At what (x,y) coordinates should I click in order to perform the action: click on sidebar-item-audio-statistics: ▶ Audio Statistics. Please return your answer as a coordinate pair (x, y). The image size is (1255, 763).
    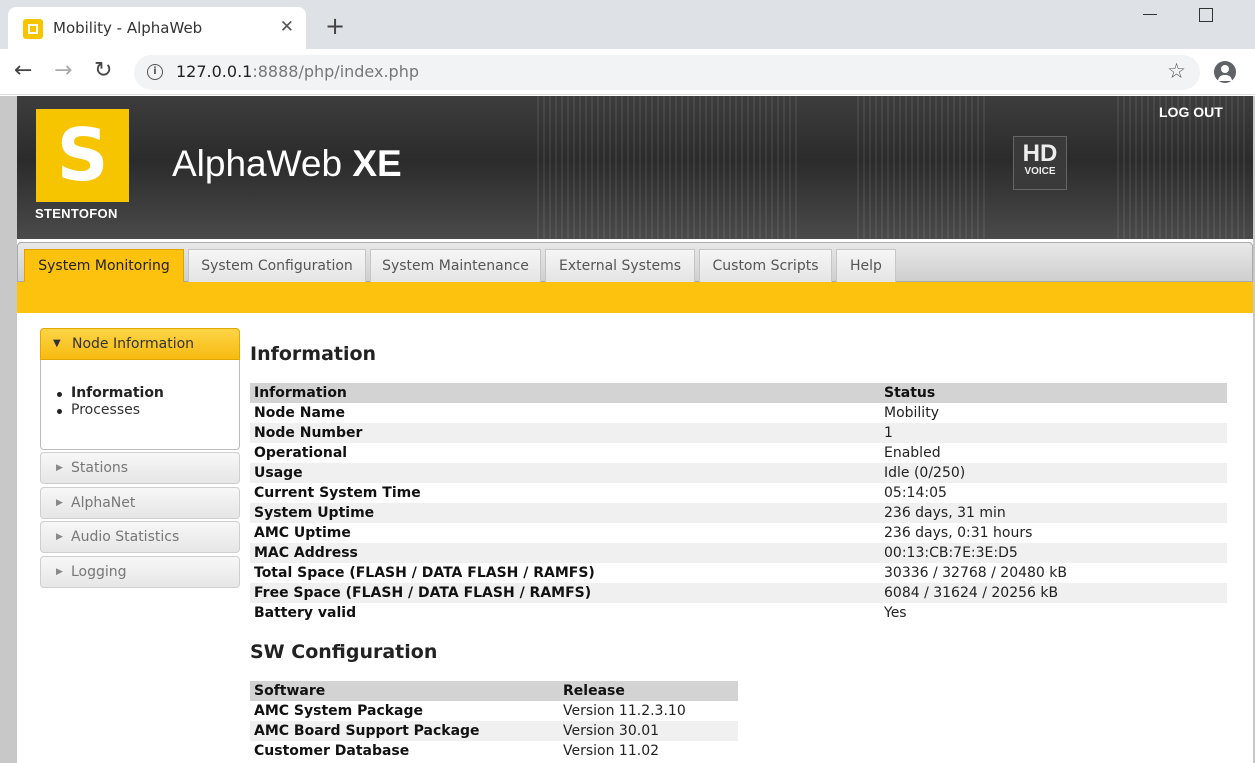
    Looking at the image, I should click on (140, 537).